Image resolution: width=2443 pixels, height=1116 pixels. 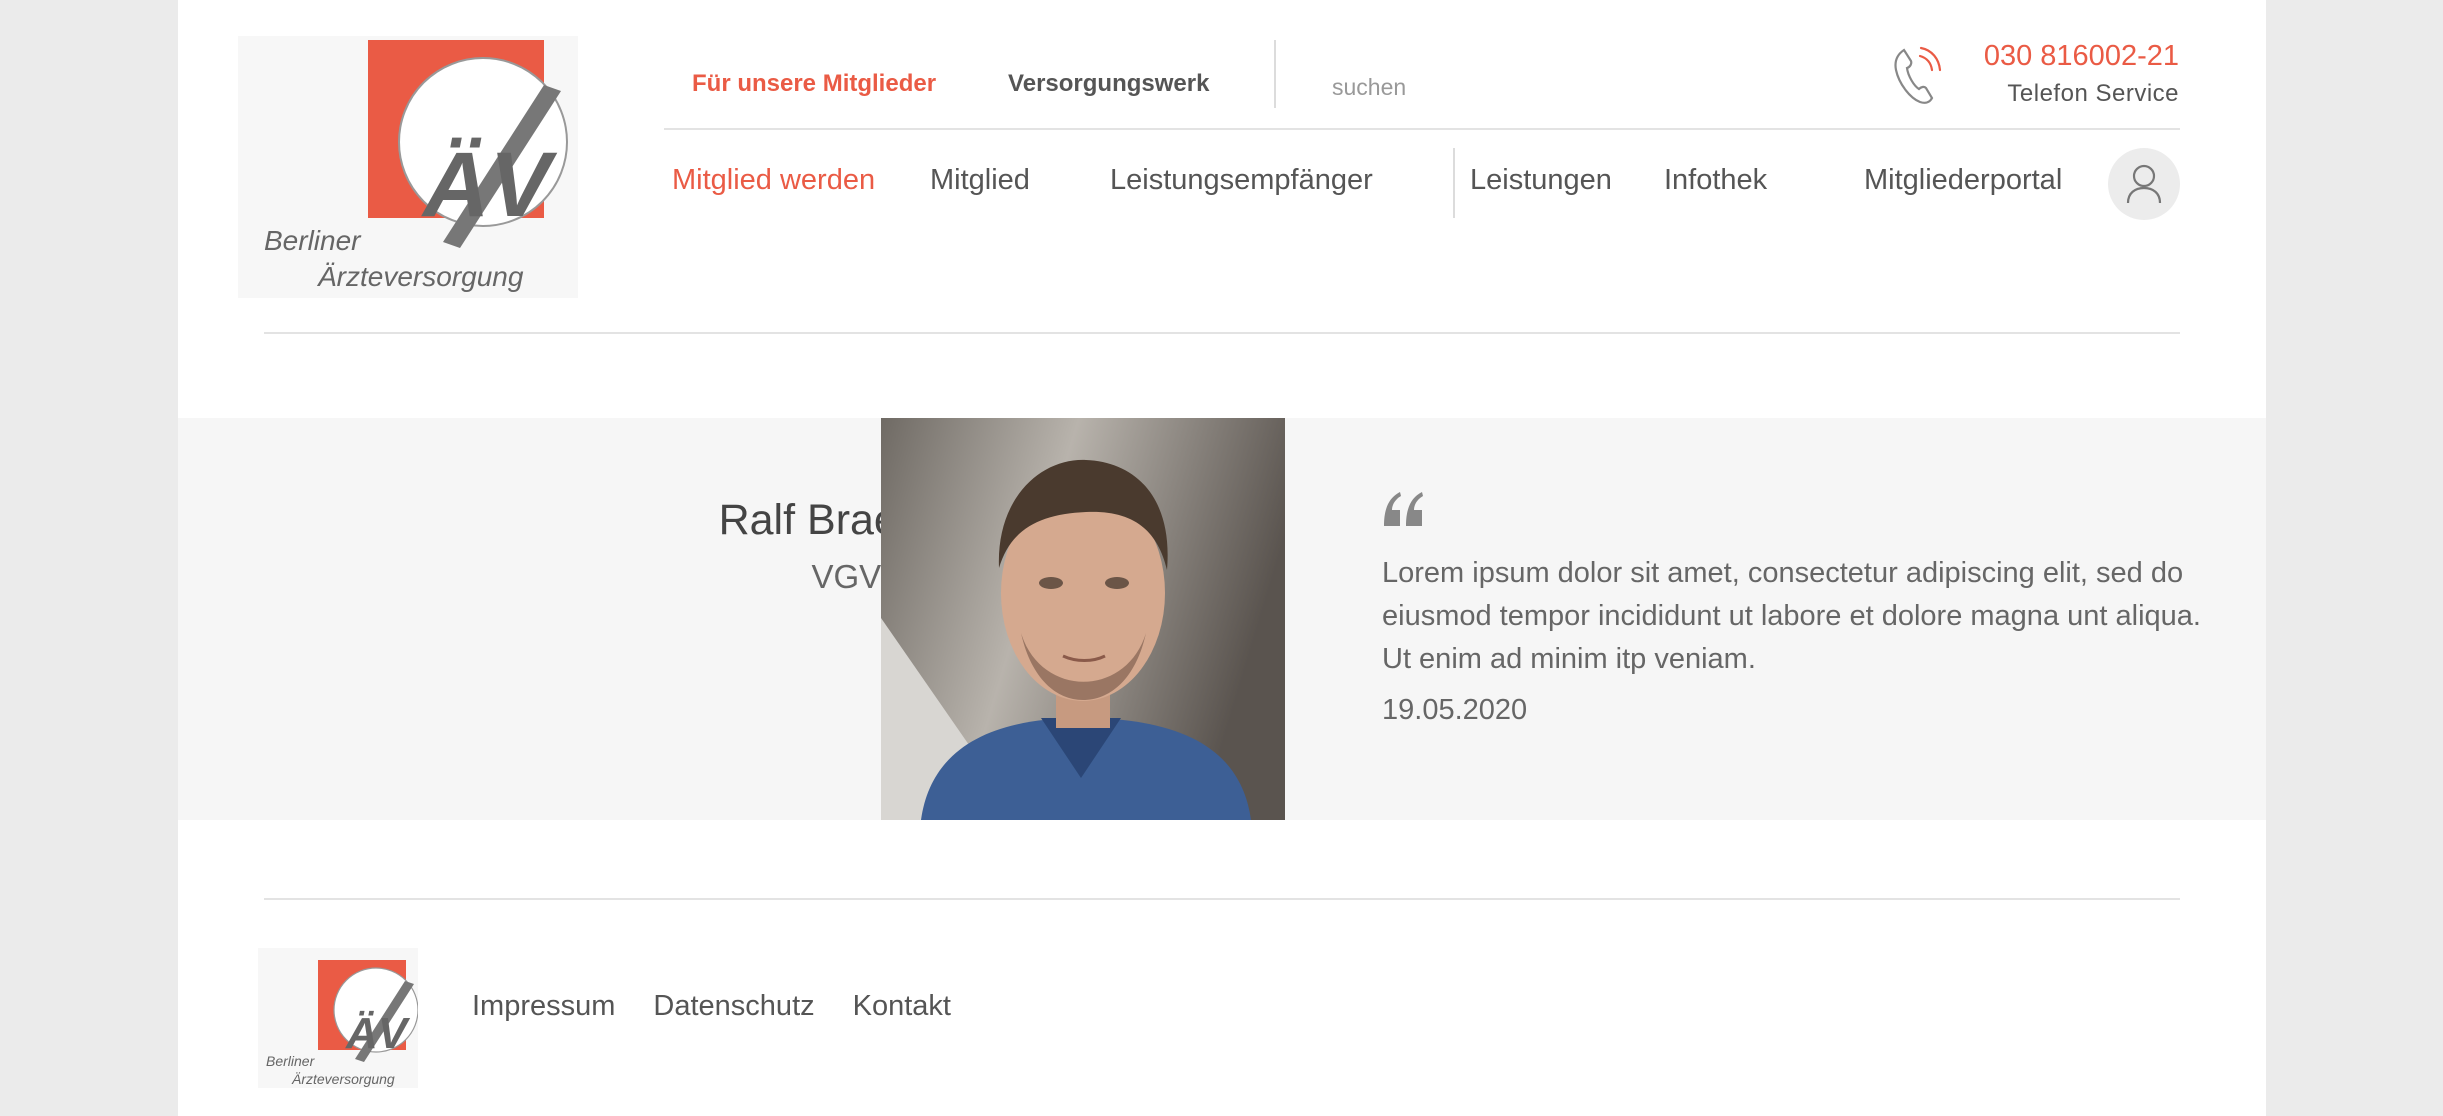 I want to click on top-link-fund: Versorgungswerk, so click(x=1108, y=84).